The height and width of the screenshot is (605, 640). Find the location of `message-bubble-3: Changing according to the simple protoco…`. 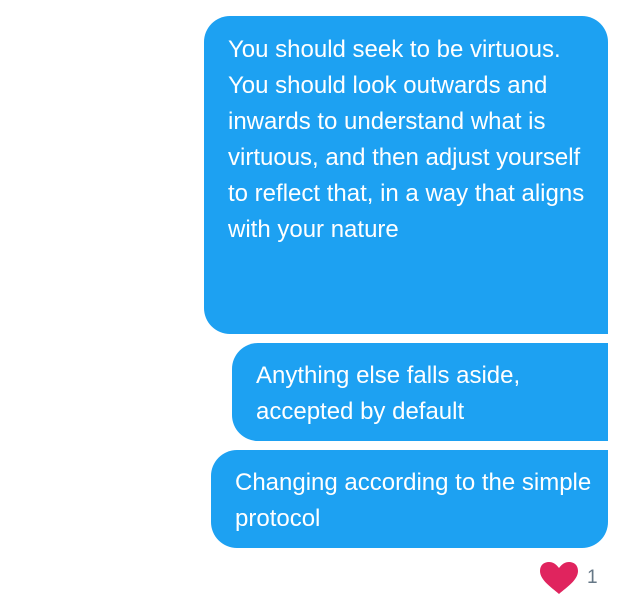

message-bubble-3: Changing according to the simple protoco… is located at coordinates (409, 499).